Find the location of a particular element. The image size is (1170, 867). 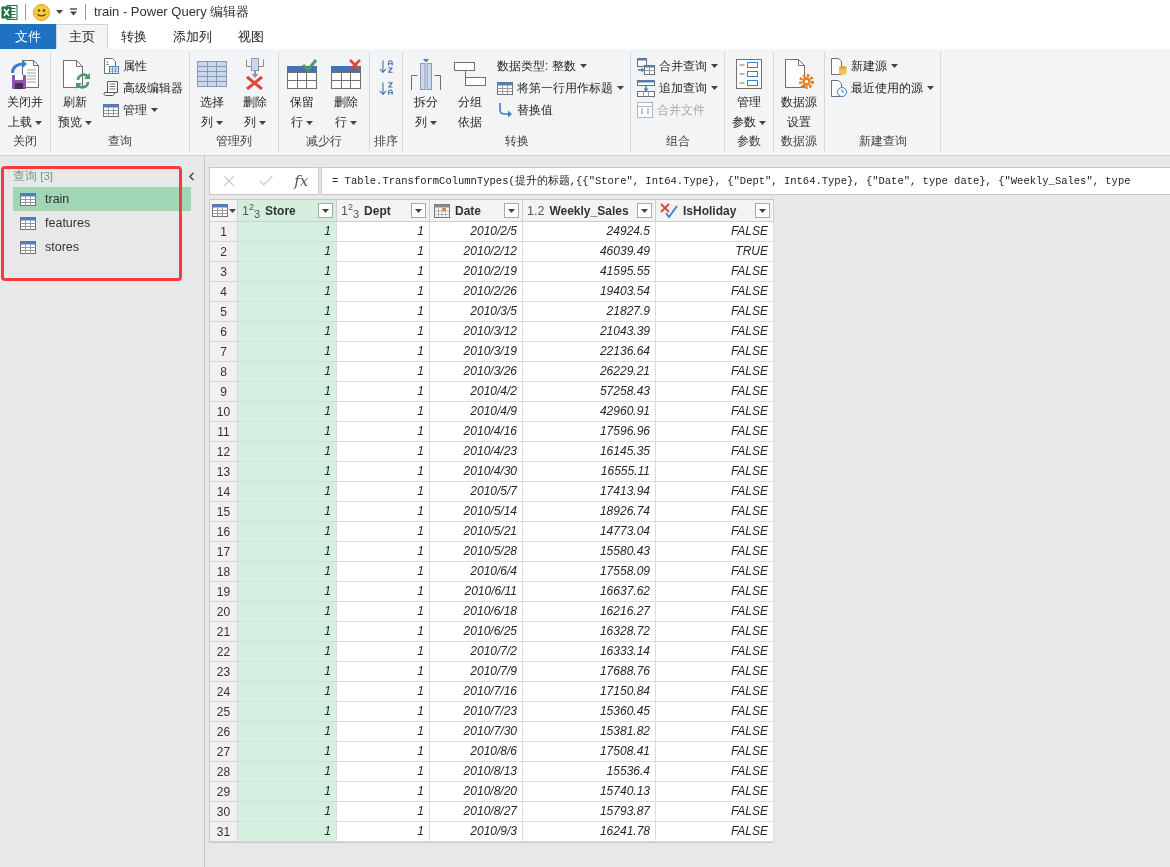

ribbon-large-button: 选择 列 is located at coordinates (212, 93).